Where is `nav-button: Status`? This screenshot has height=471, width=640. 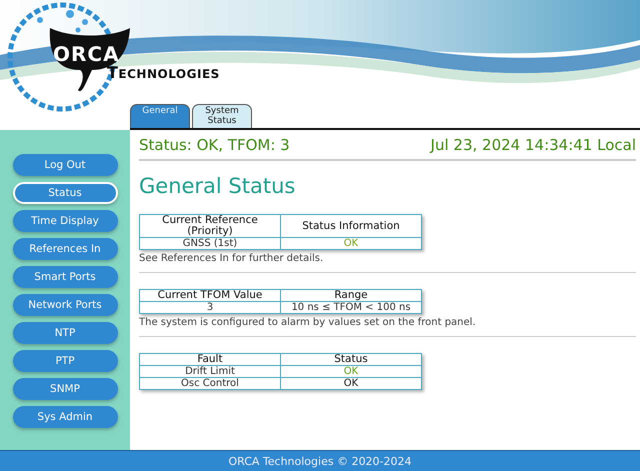
nav-button: Status is located at coordinates (65, 193).